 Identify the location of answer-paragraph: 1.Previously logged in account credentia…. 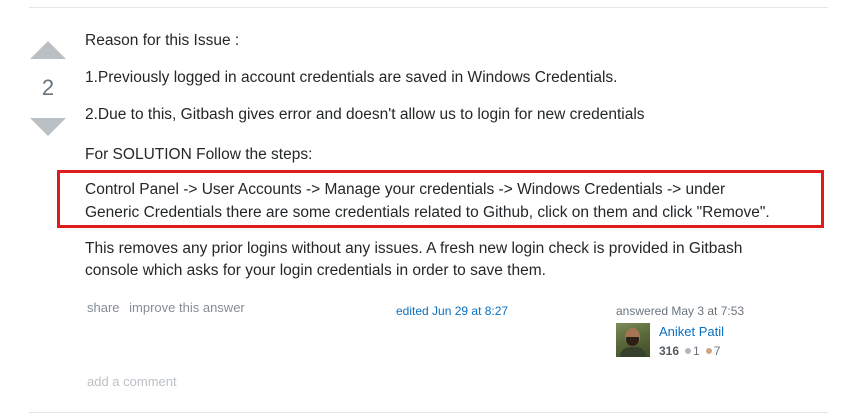
(351, 77).